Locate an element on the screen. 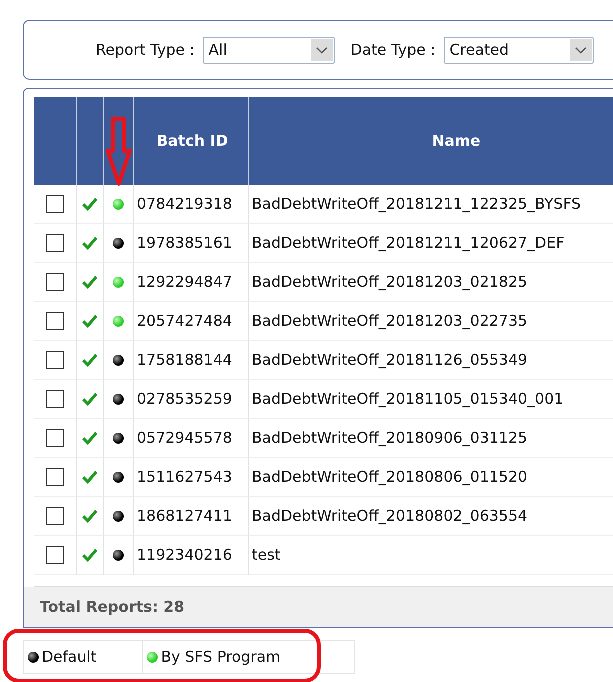 The height and width of the screenshot is (682, 613). table-cell: 0572945578 is located at coordinates (191, 438).